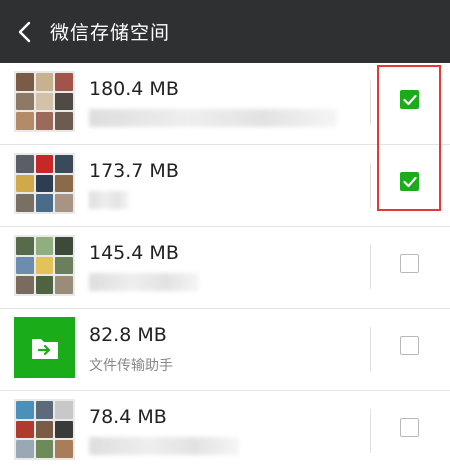 The image size is (450, 470). I want to click on storage-size: 180.4 MB, so click(134, 89).